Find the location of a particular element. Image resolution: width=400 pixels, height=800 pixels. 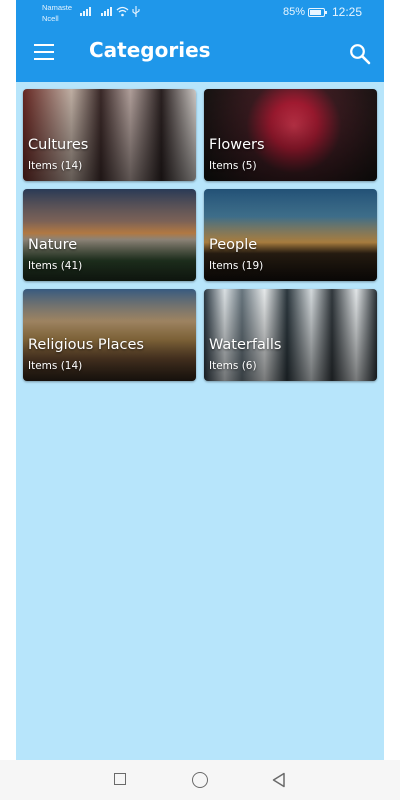

circle-home-icon is located at coordinates (200, 780).